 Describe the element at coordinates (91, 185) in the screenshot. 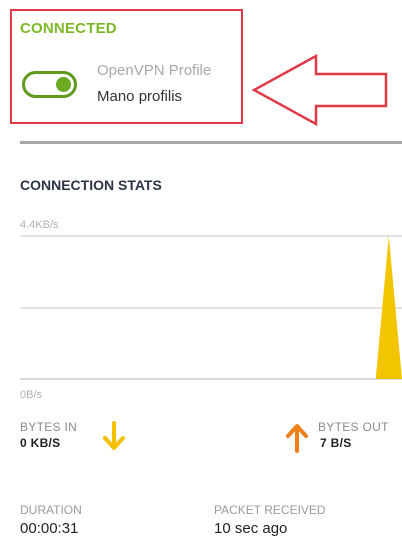

I see `connection-stats-title: CONNECTION STATS` at that location.